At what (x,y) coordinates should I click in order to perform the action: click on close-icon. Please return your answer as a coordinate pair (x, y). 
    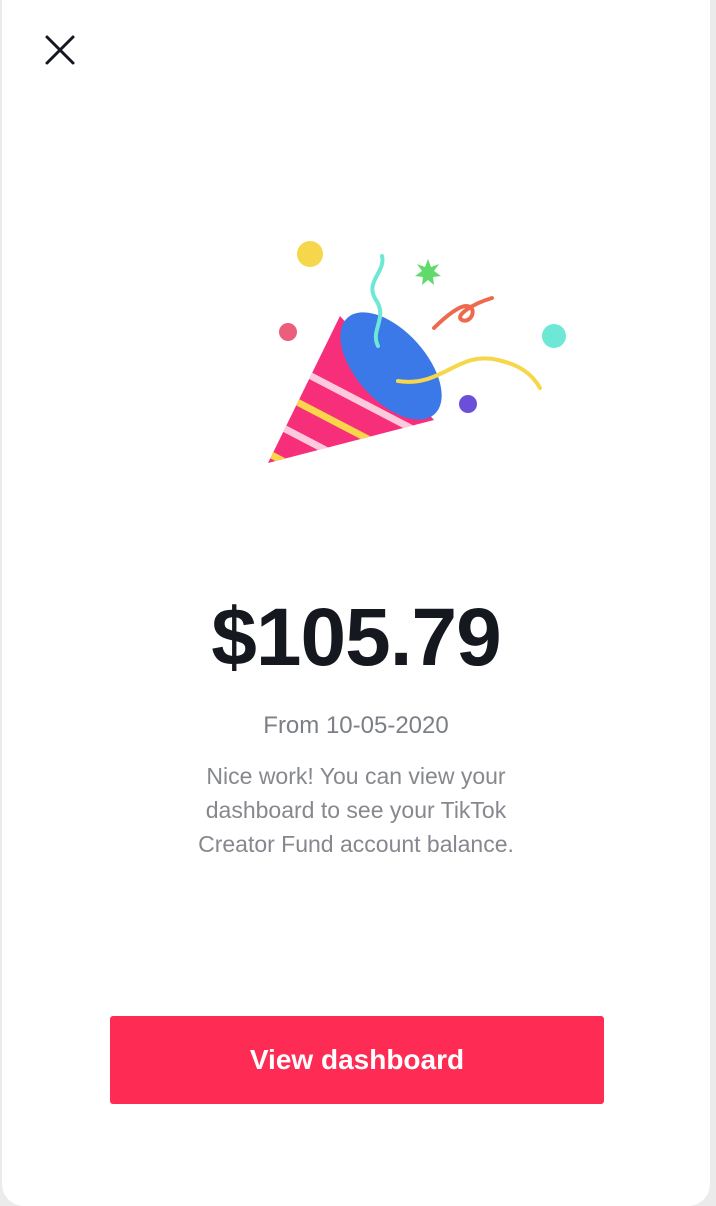
    Looking at the image, I should click on (60, 50).